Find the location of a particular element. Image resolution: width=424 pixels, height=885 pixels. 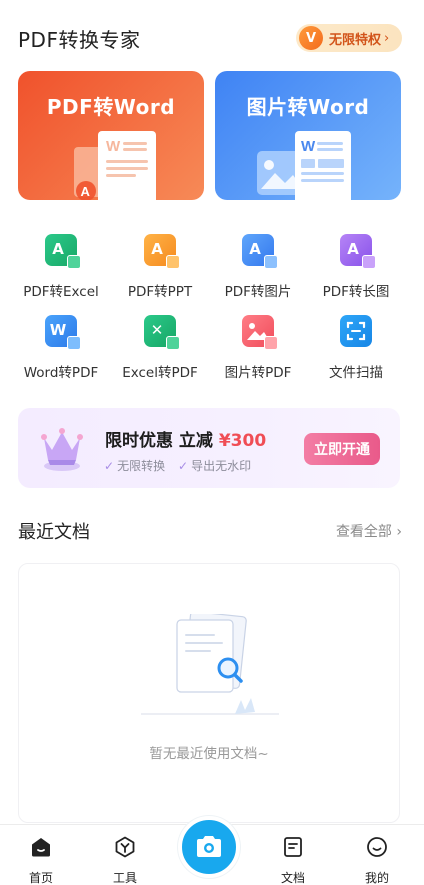

pdf-to-image-icon: A is located at coordinates (260, 251).